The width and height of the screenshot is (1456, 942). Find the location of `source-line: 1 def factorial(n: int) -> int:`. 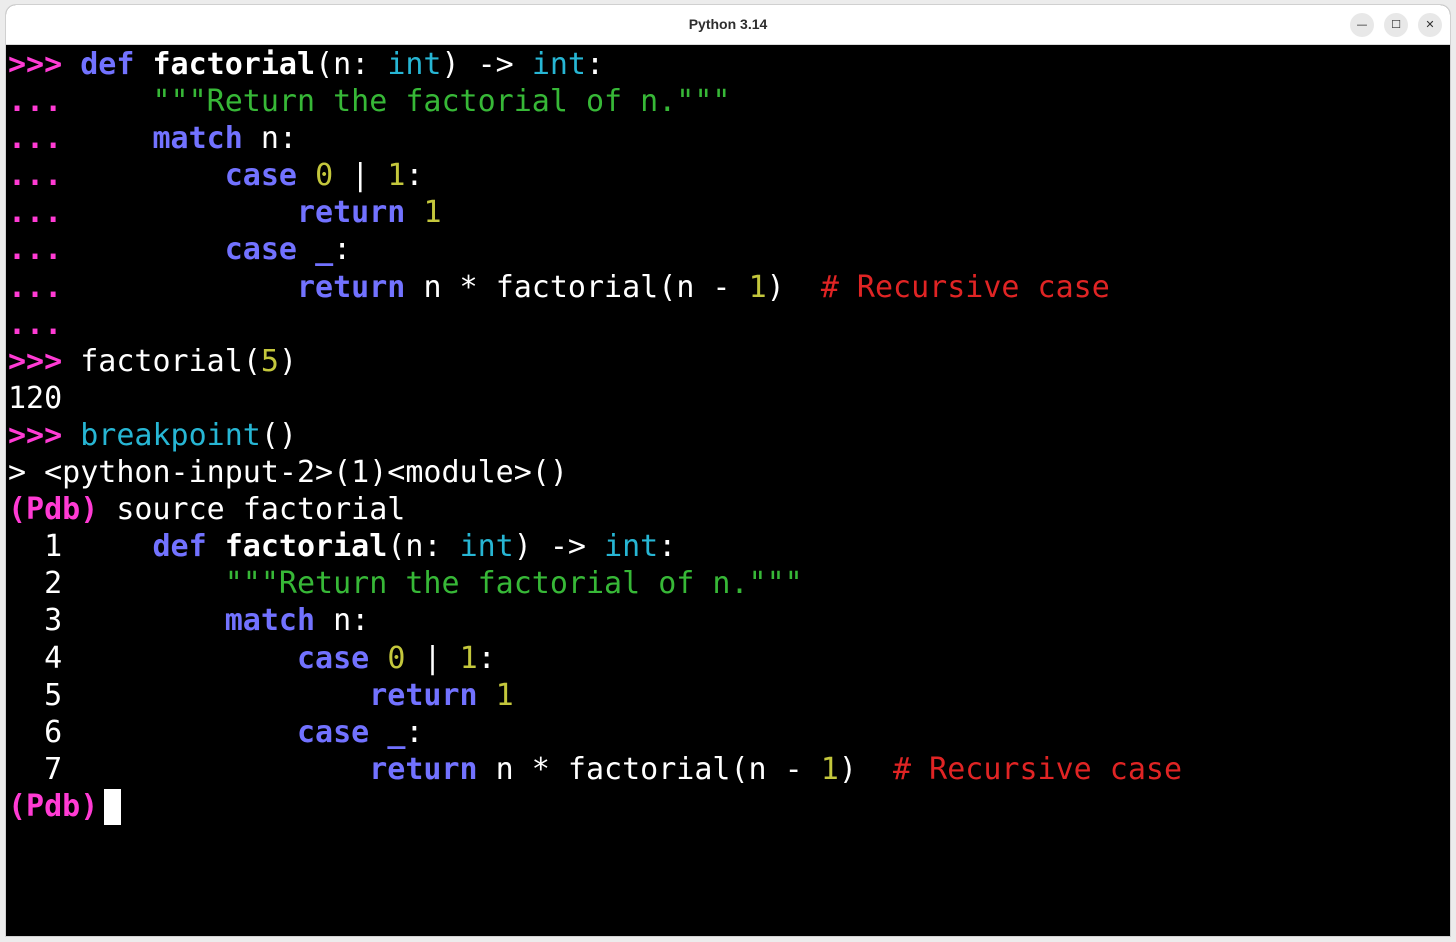

source-line: 1 def factorial(n: int) -> int: is located at coordinates (360, 547).